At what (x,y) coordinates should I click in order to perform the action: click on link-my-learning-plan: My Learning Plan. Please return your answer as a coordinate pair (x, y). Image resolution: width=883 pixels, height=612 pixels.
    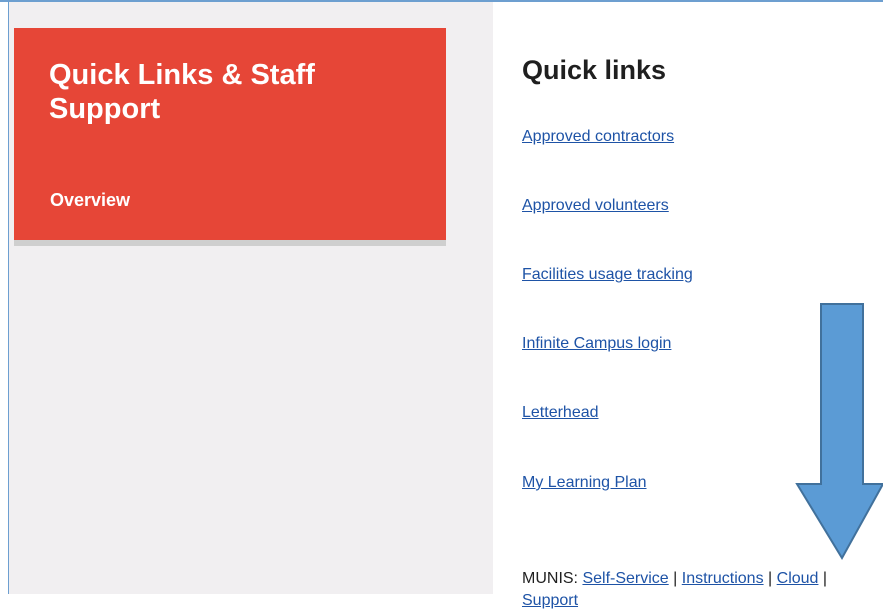
    Looking at the image, I should click on (584, 483).